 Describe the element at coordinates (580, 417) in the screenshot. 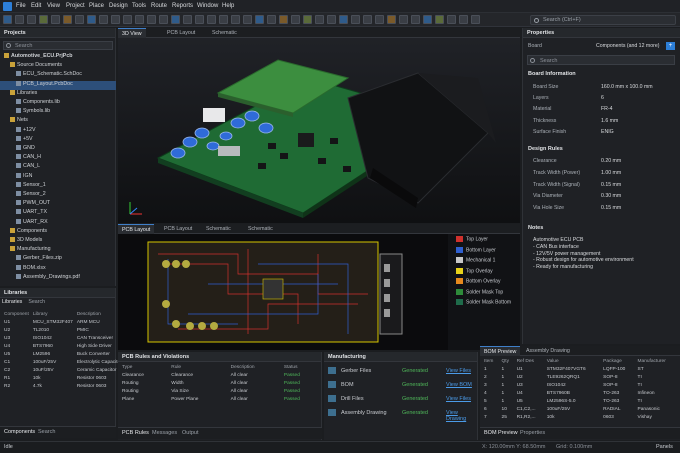

I see `table-row: 7 25 R1,R2,... 10k 0603 Vishay` at that location.